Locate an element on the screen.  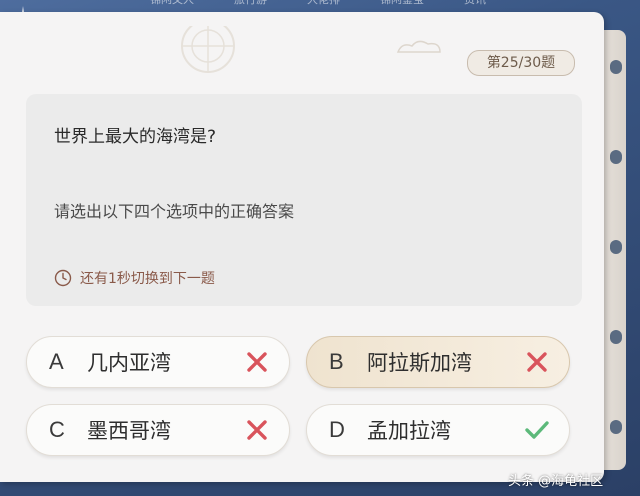
top-tab: 锦闲文人 is located at coordinates (172, 5).